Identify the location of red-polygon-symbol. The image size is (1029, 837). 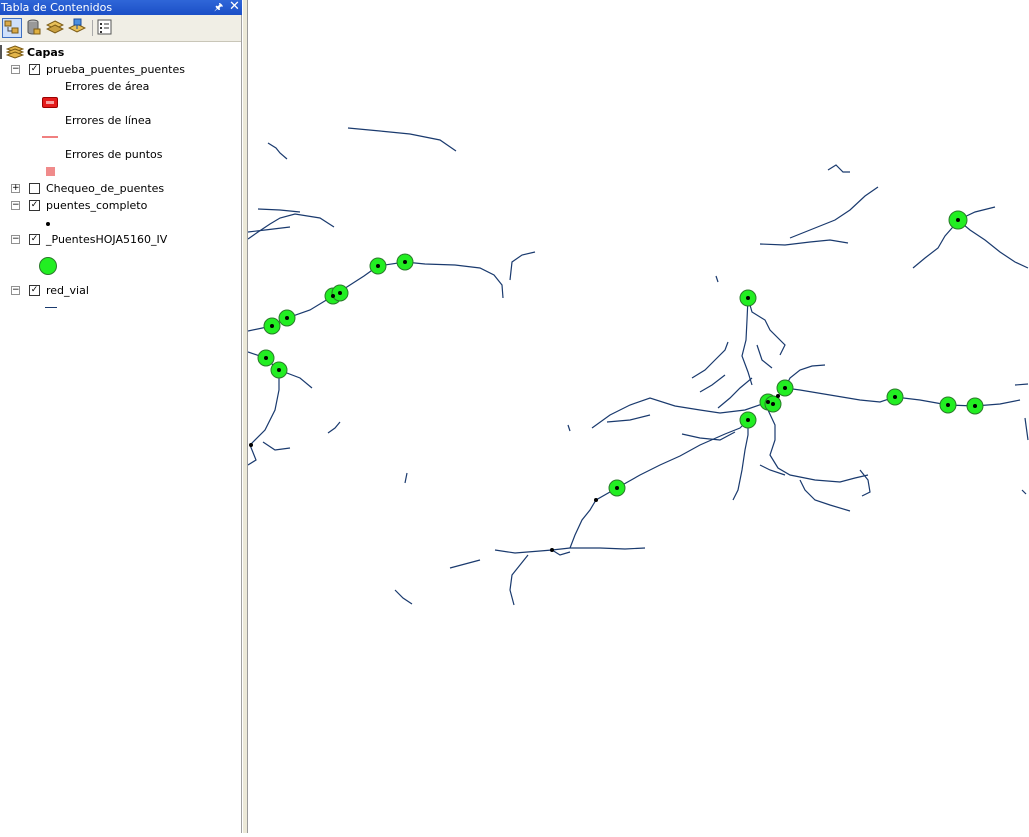
(50, 102).